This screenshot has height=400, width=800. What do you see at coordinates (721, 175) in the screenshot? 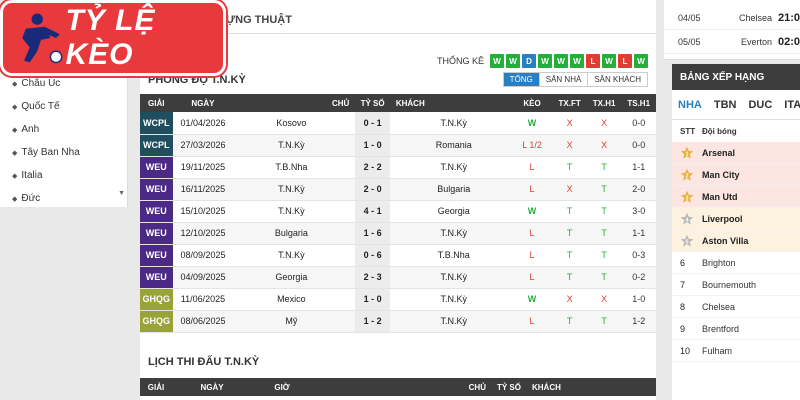
I see `team-name: Man City` at bounding box center [721, 175].